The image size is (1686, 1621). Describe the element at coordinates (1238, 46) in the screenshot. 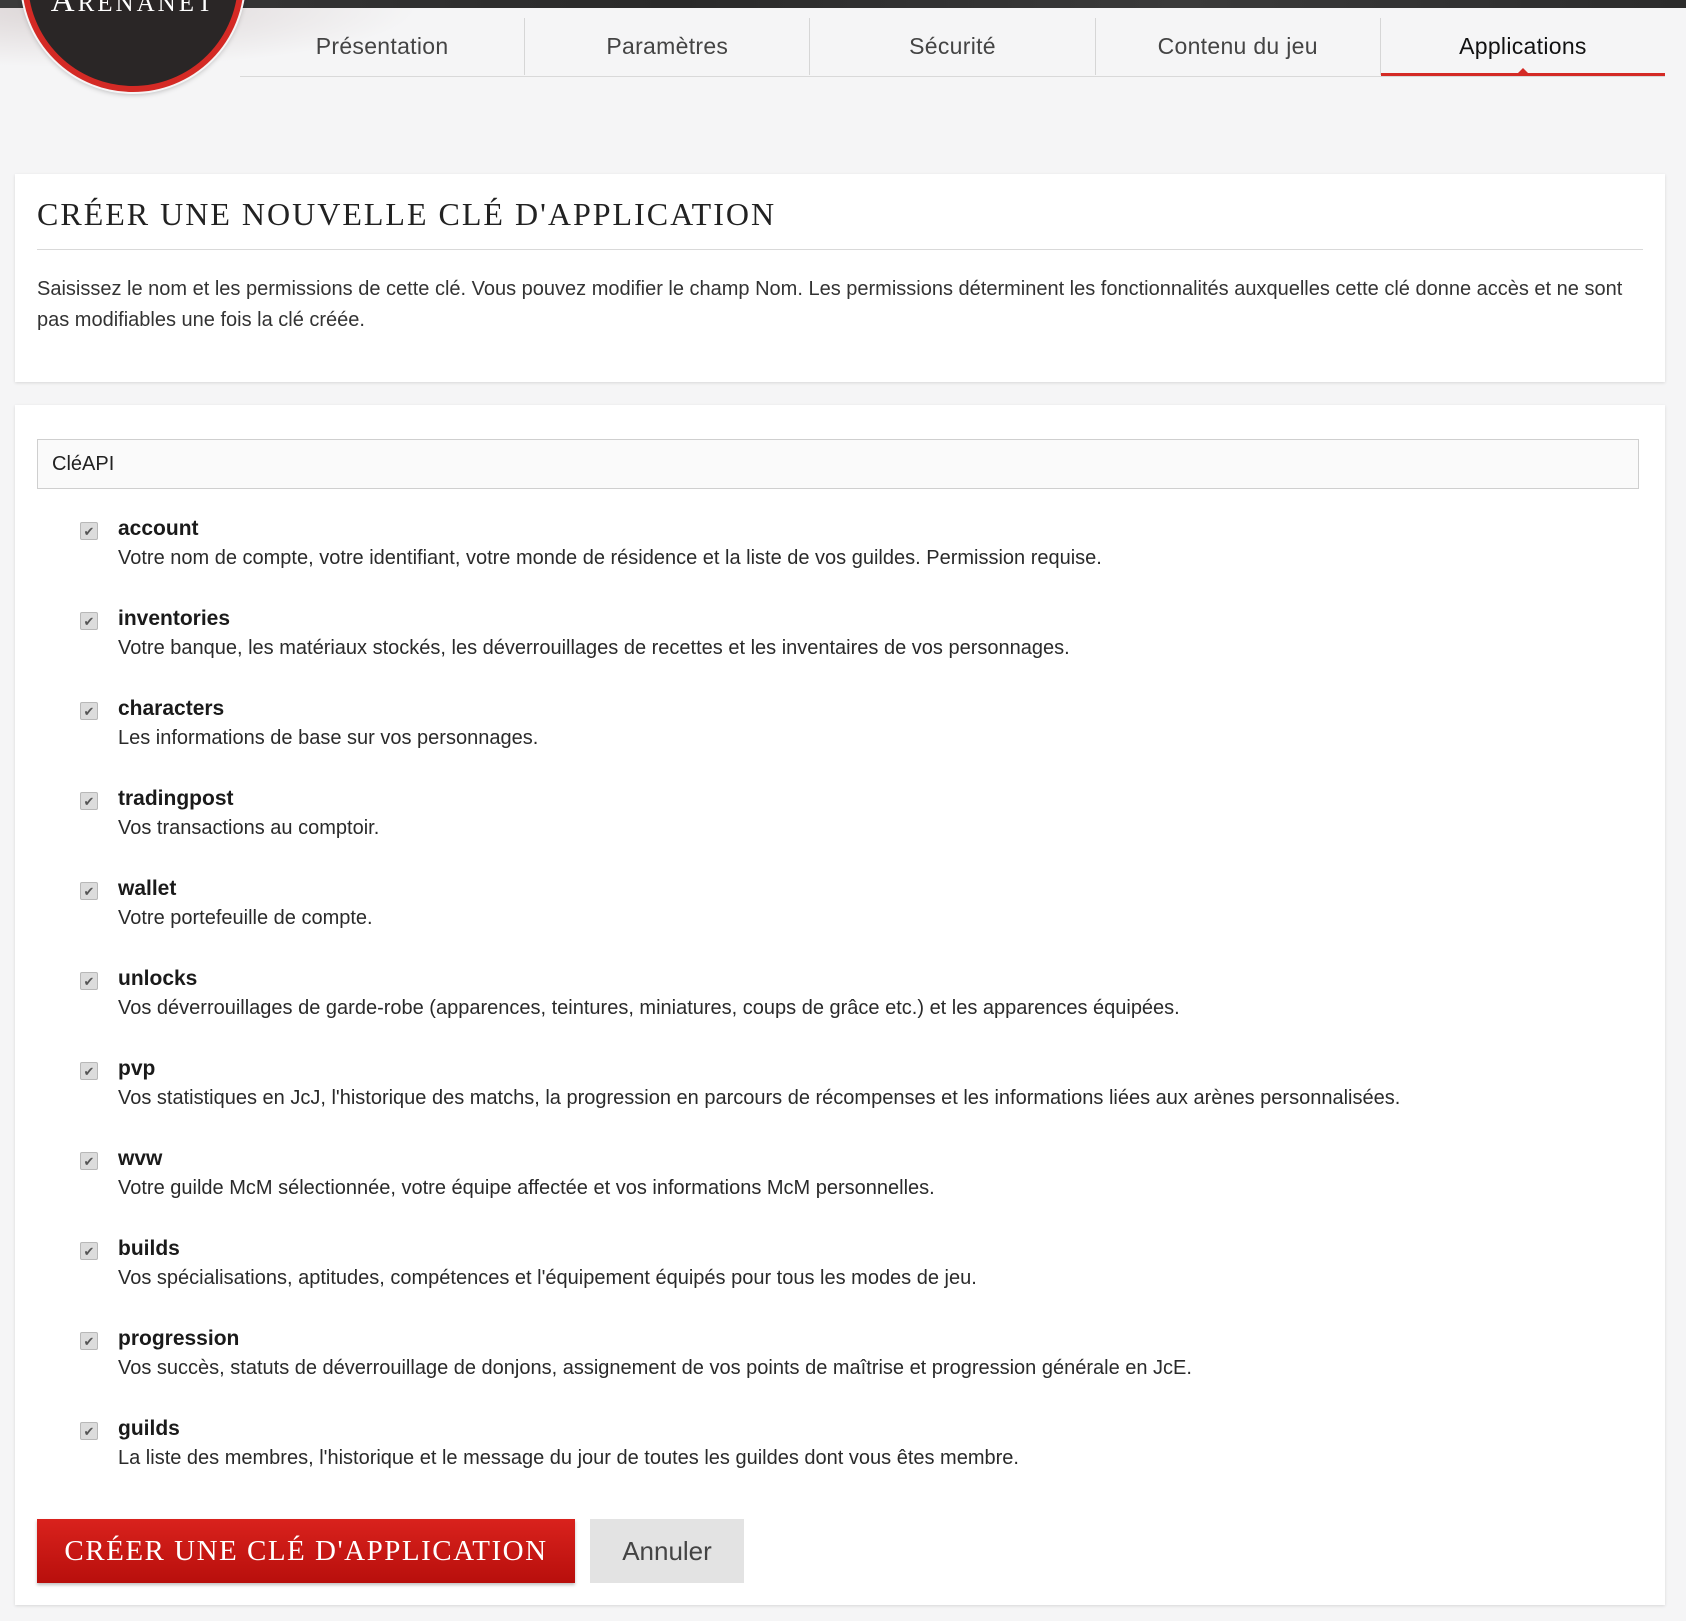

I see `tab-contenu-du-jeu: Contenu du jeu` at that location.